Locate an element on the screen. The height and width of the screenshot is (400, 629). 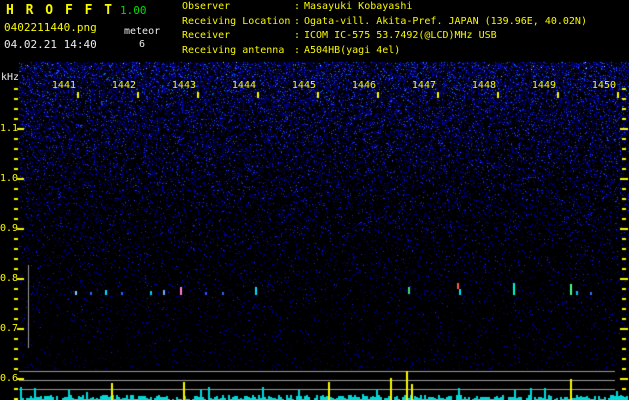
station-info-label: Observer is located at coordinates (206, 6).